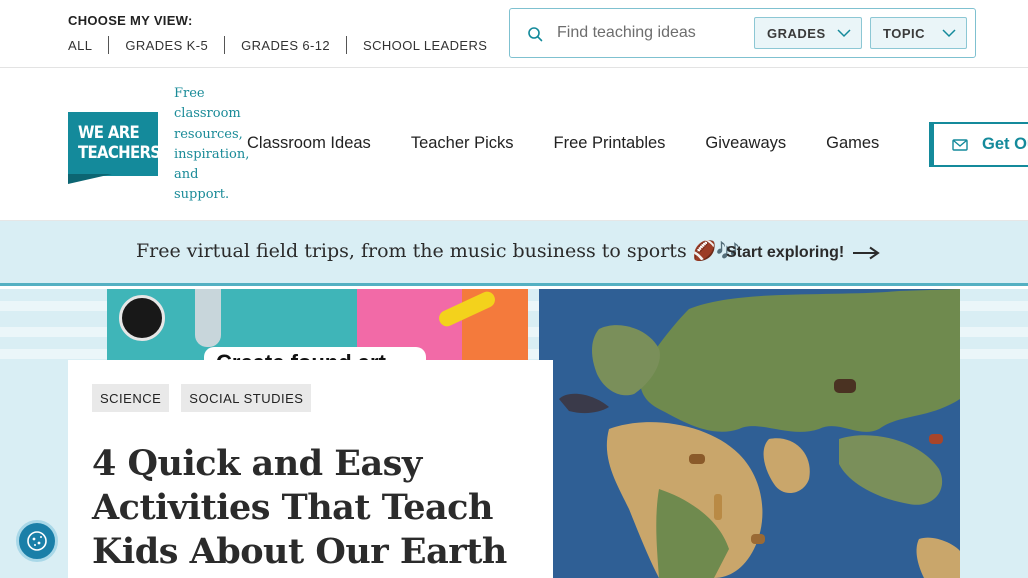 This screenshot has height=578, width=1028. What do you see at coordinates (309, 143) in the screenshot?
I see `nav-classroom-ideas: Classroom Ideas` at bounding box center [309, 143].